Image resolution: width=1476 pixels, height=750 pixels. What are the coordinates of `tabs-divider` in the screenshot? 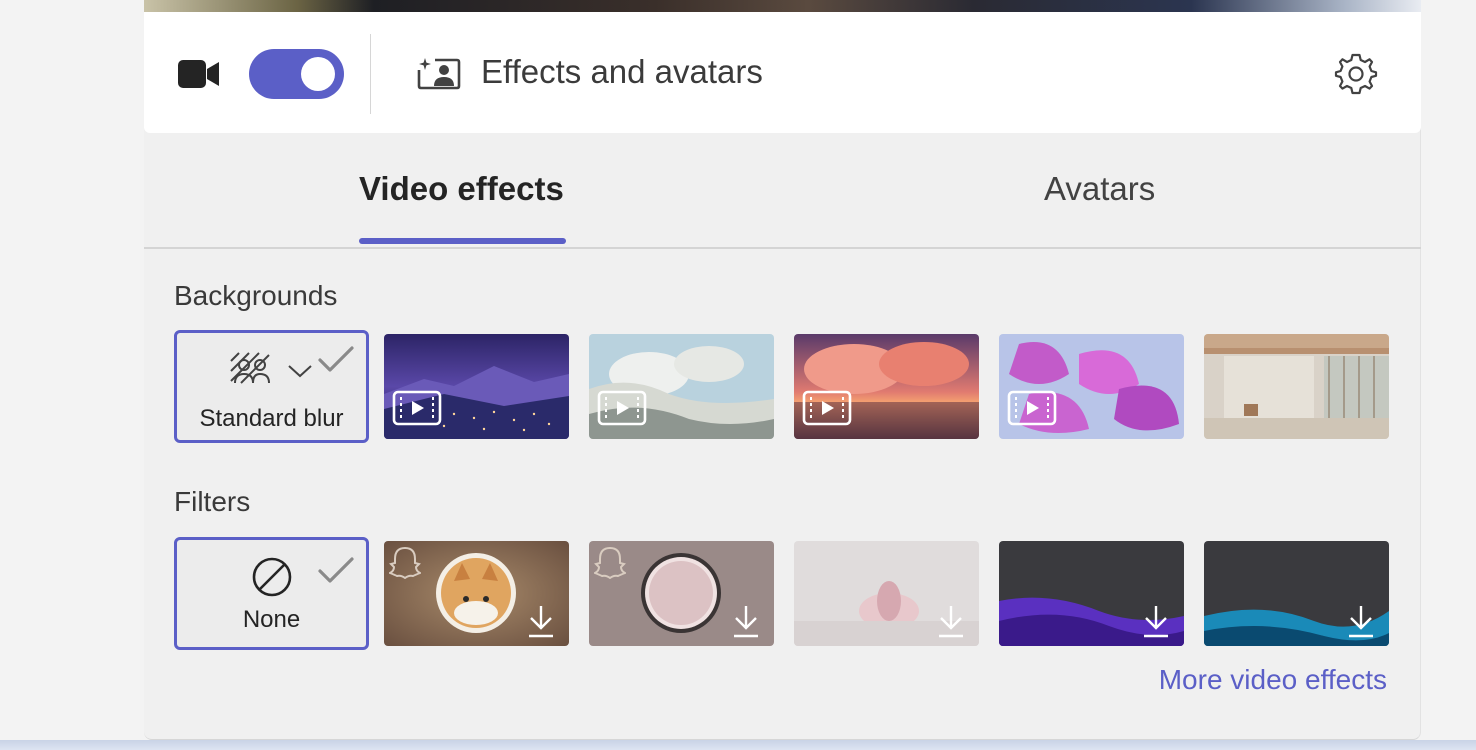 It's located at (782, 248).